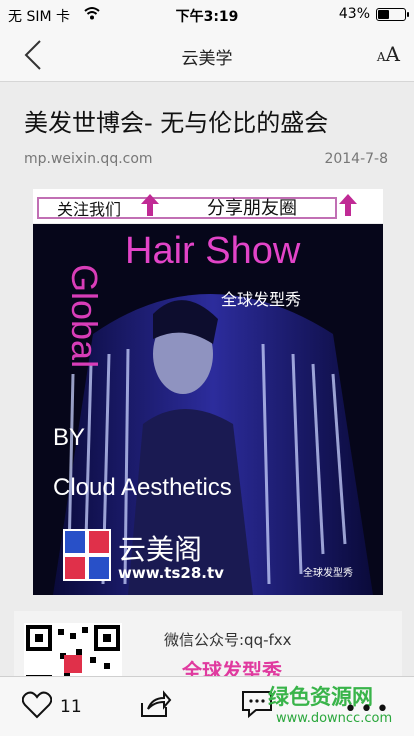  Describe the element at coordinates (206, 159) in the screenshot. I see `article-meta: mp.weixin.qq.com 2014-7-8` at that location.